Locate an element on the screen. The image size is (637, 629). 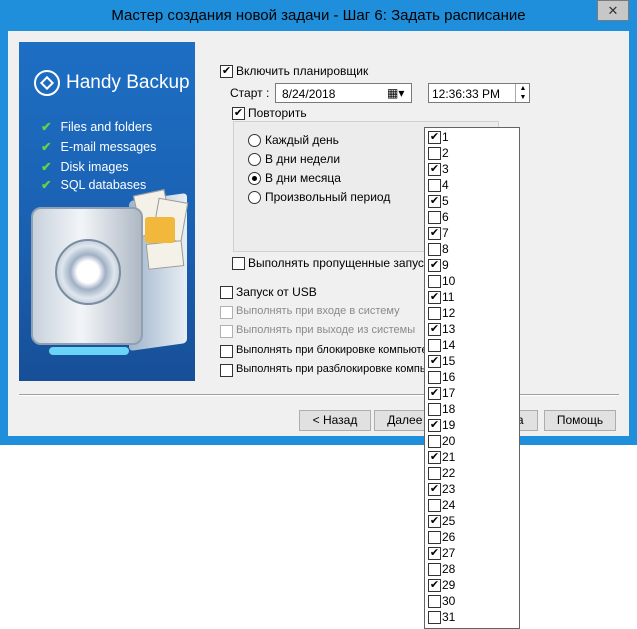
month-day-item: ✔ 17 is located at coordinates (472, 393).